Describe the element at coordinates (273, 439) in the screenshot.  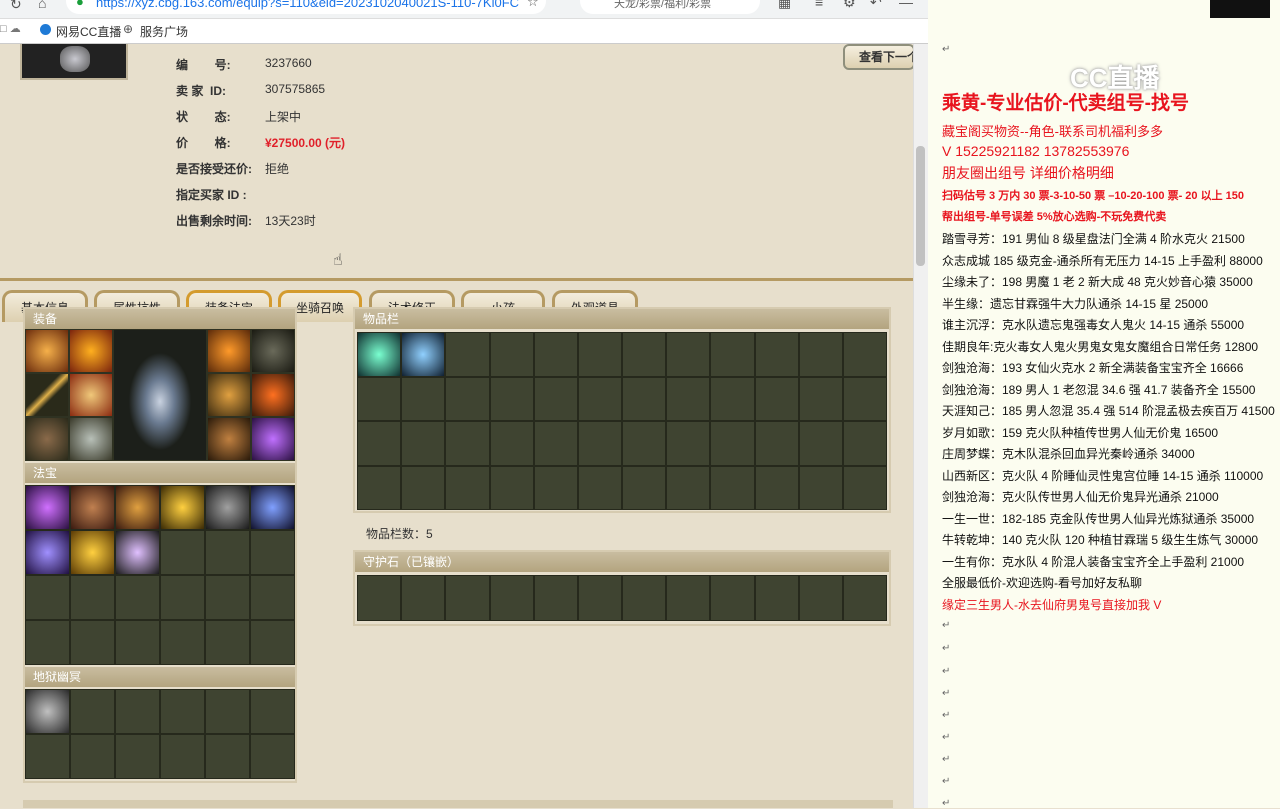
I see `equip-item-acc4` at that location.